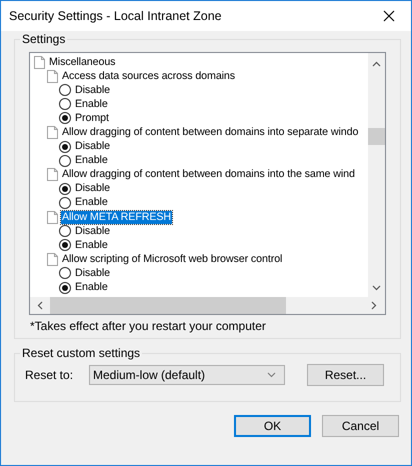 Image resolution: width=412 pixels, height=466 pixels. Describe the element at coordinates (92, 118) in the screenshot. I see `option-label: Prompt` at that location.